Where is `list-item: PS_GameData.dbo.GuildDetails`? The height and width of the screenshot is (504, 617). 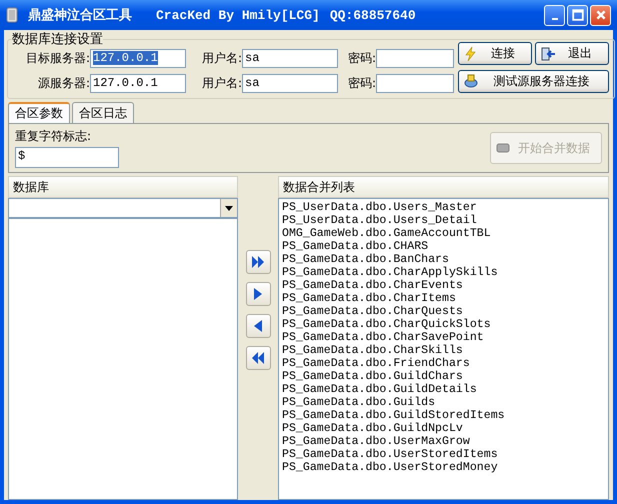 list-item: PS_GameData.dbo.GuildDetails is located at coordinates (443, 389).